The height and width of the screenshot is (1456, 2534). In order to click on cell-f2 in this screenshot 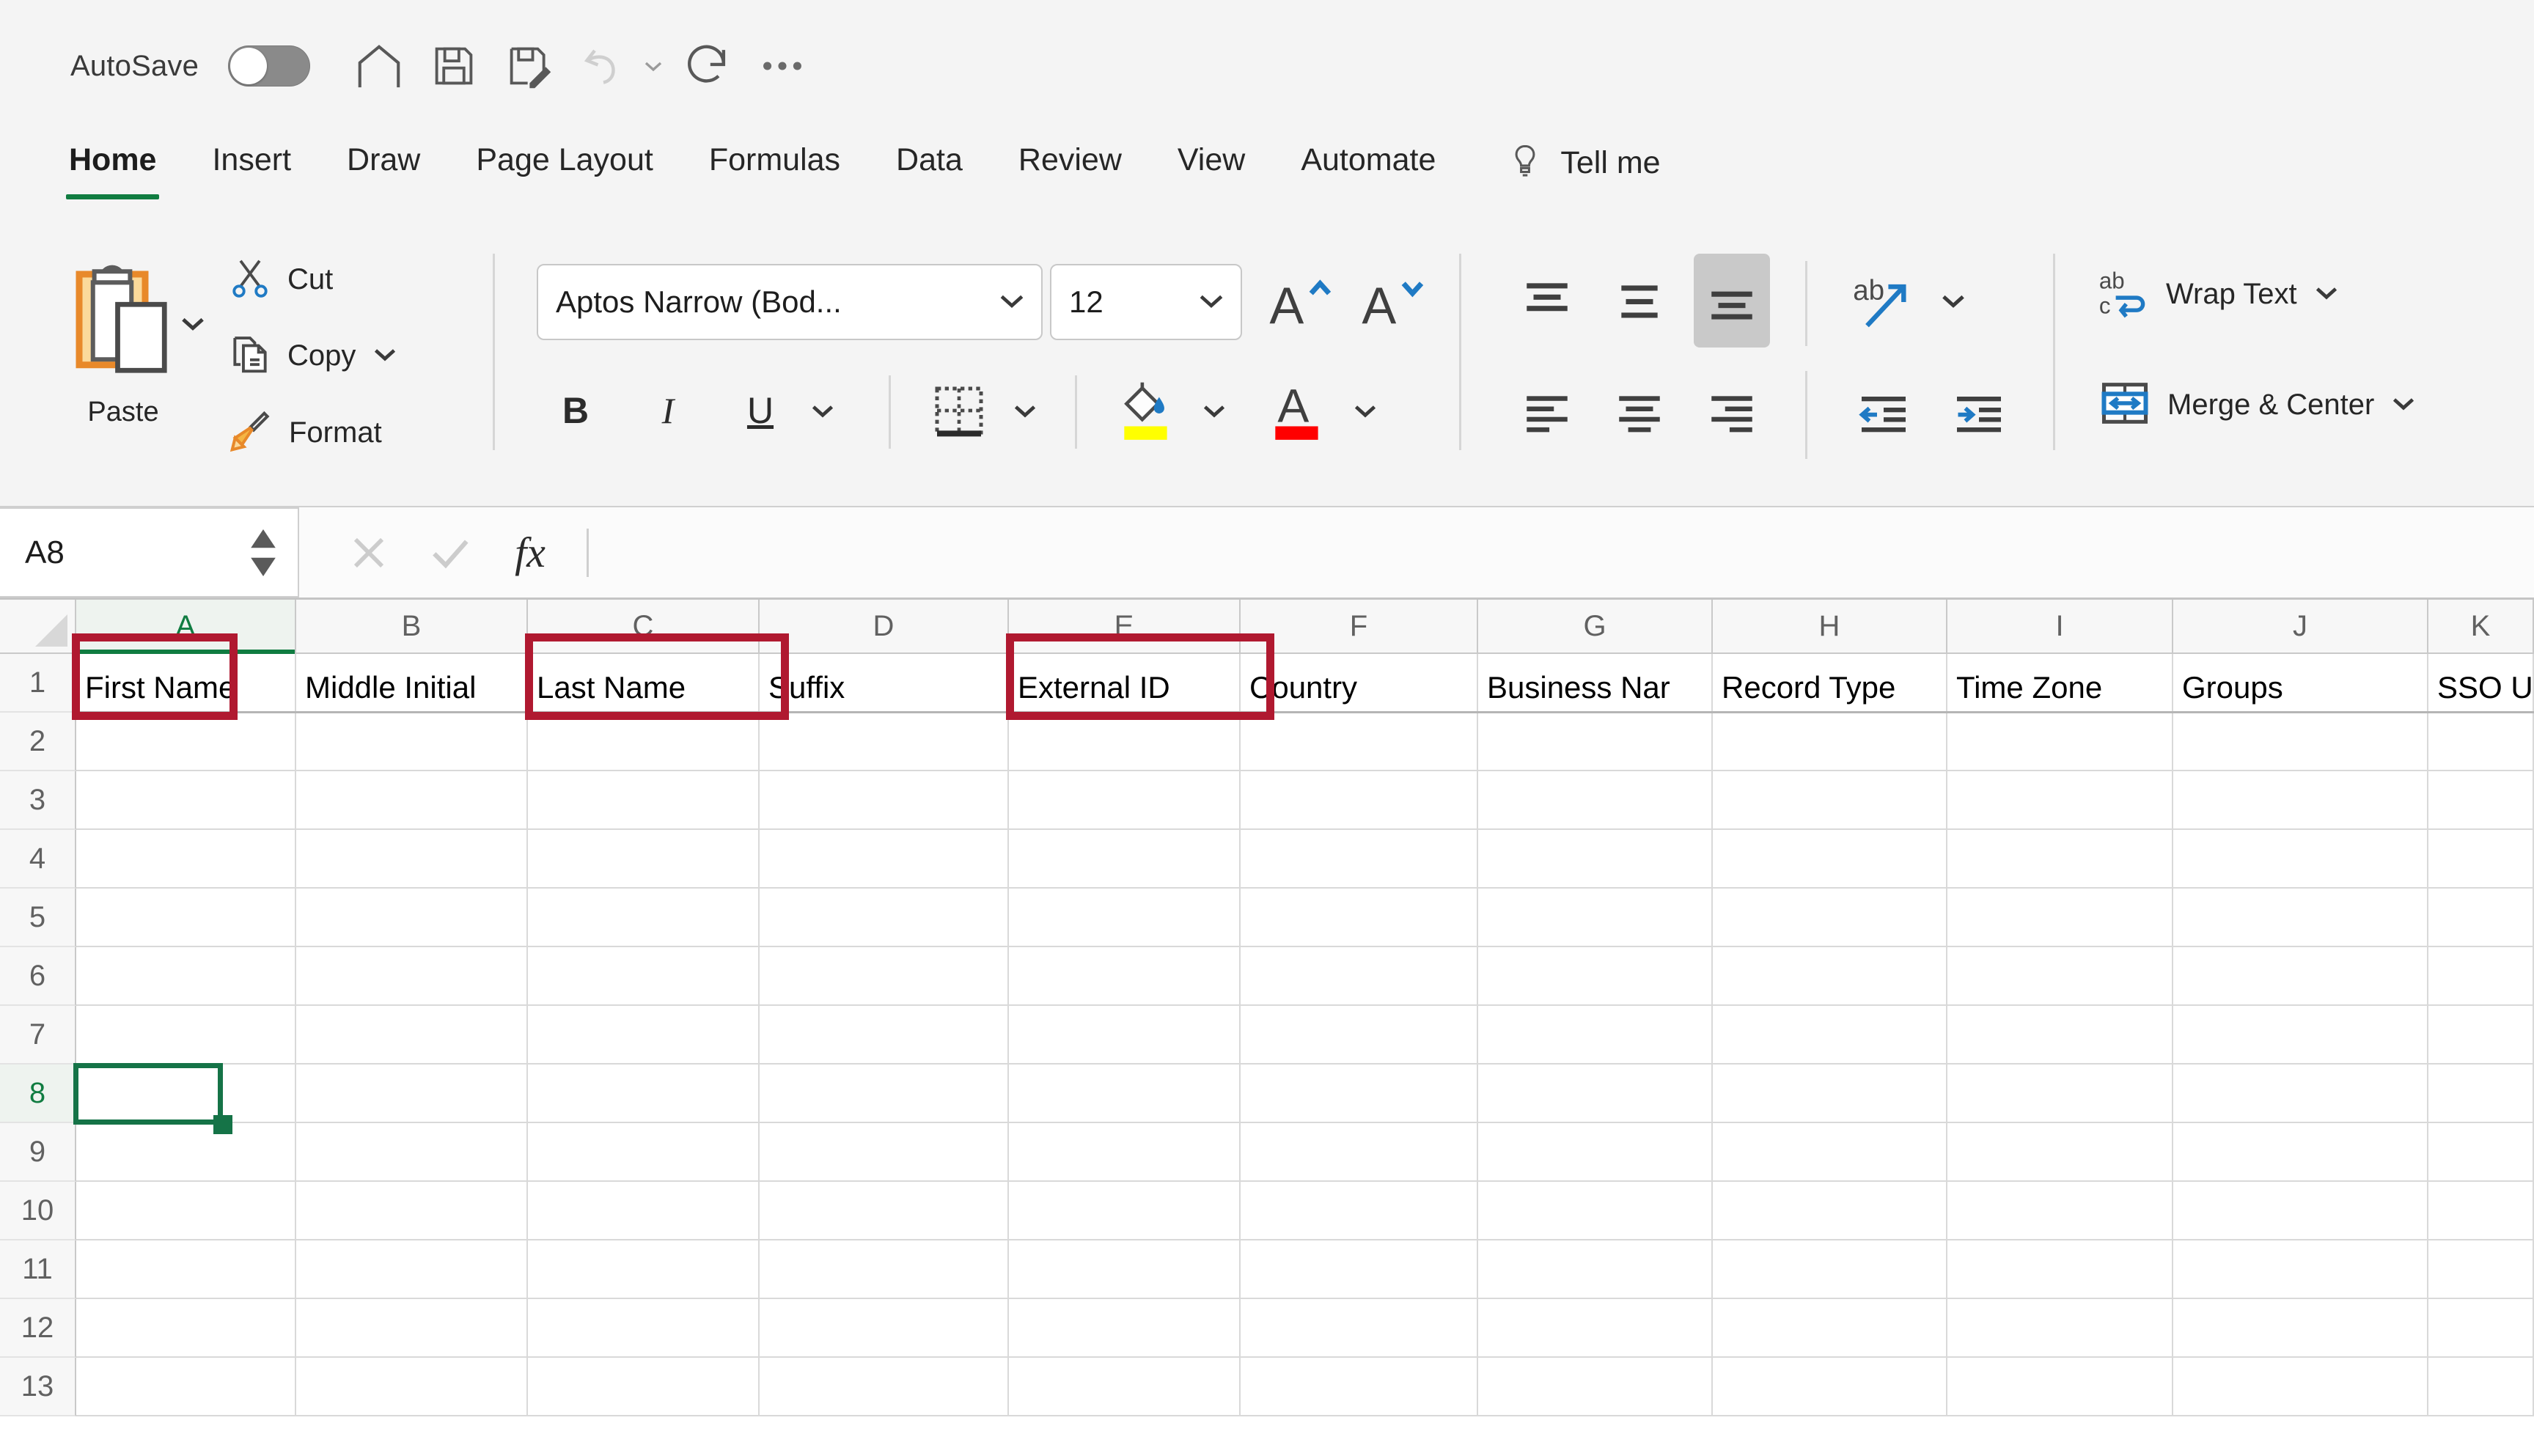, I will do `click(1359, 742)`.